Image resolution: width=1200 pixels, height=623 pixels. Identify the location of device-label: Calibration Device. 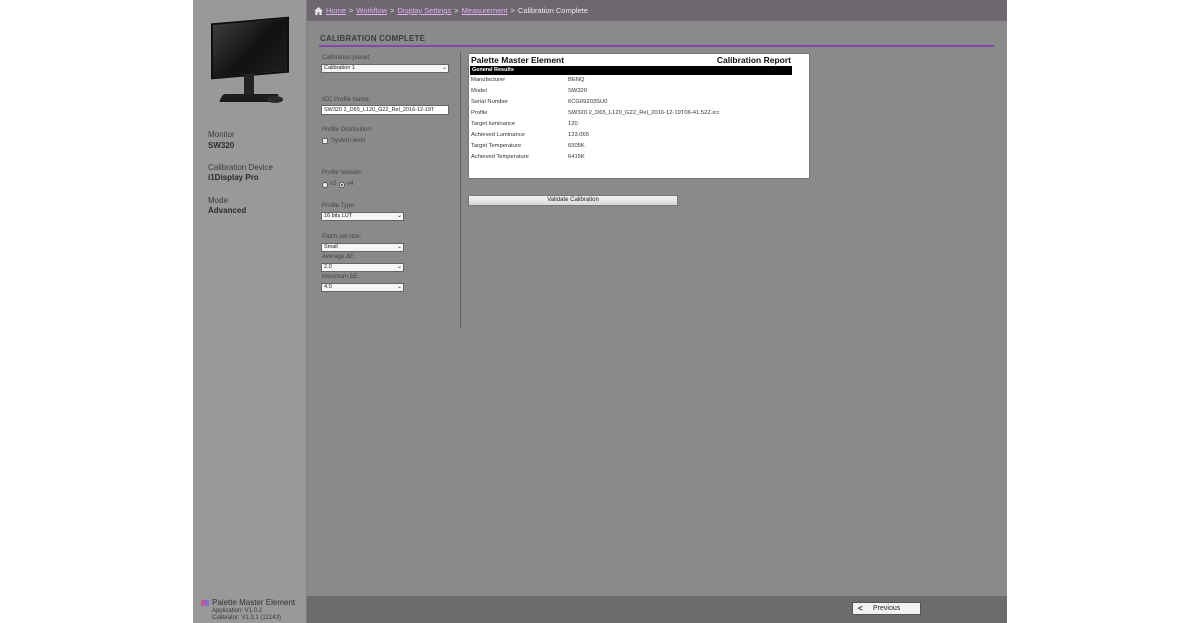
(240, 167).